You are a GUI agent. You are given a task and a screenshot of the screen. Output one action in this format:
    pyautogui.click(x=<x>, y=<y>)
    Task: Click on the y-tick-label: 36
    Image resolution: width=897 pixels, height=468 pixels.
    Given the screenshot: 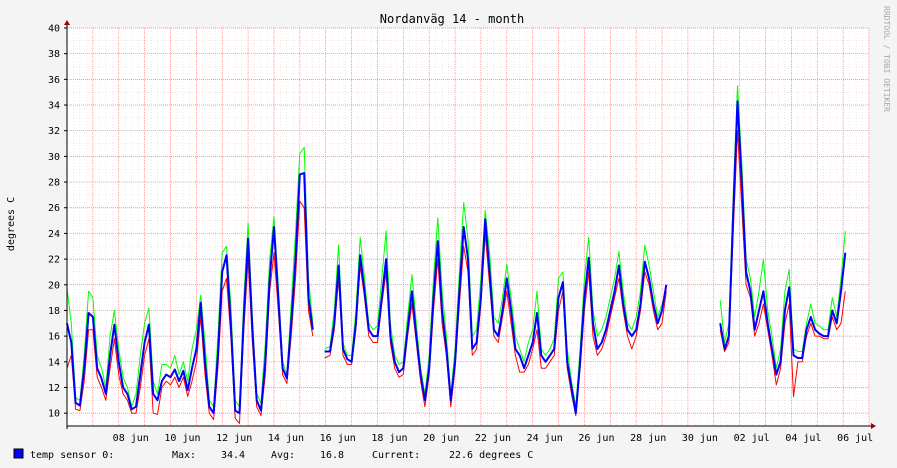 What is the action you would take?
    pyautogui.click(x=54, y=80)
    